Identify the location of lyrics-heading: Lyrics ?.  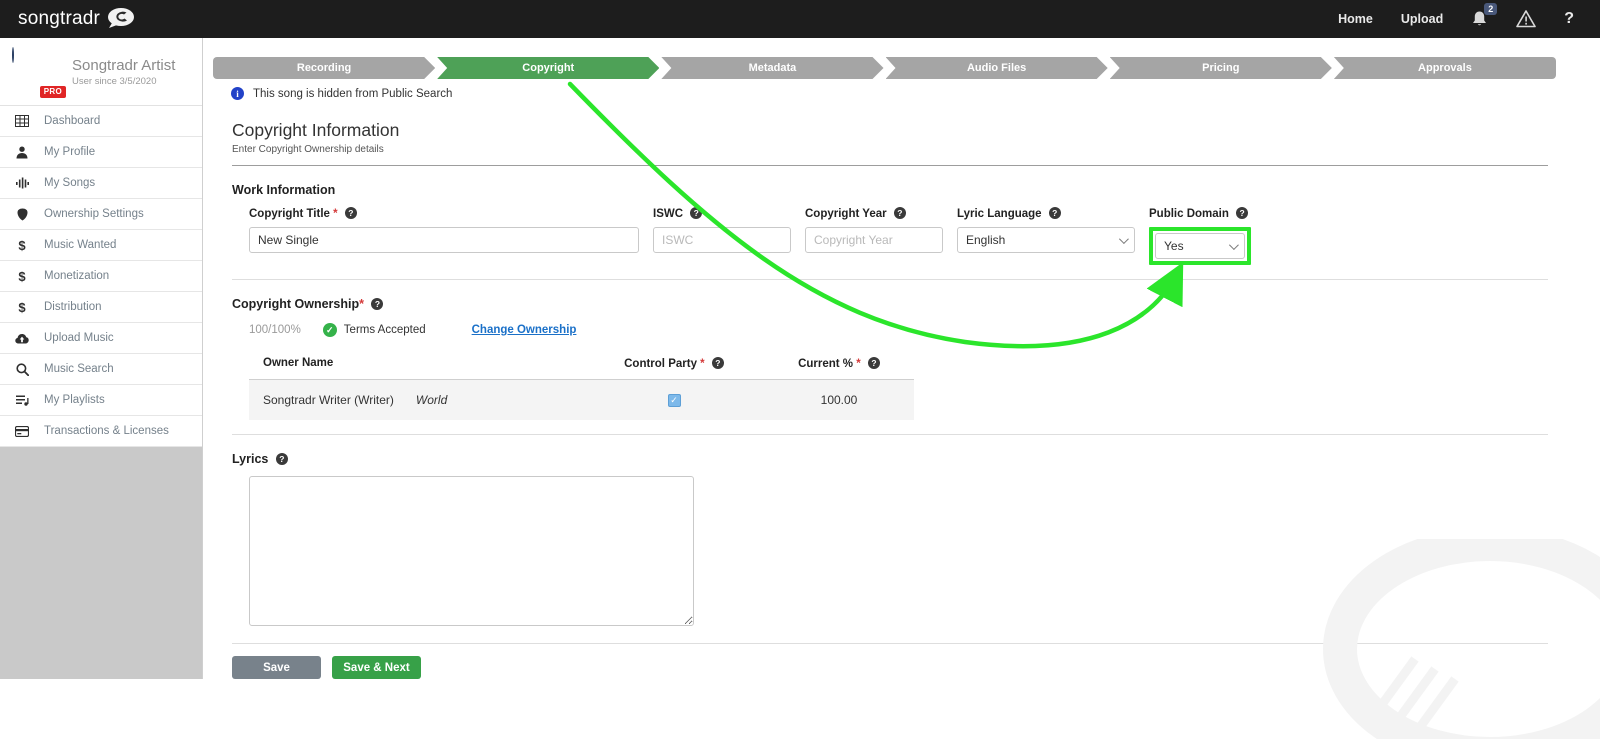
(916, 459).